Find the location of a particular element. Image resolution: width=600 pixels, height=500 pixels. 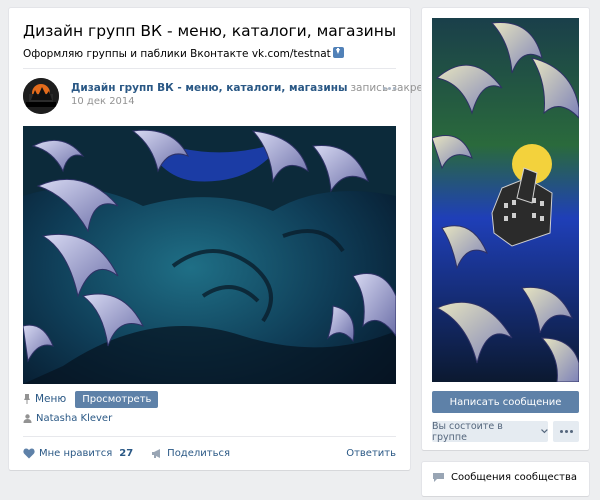

chevron-down-icon is located at coordinates (544, 431).